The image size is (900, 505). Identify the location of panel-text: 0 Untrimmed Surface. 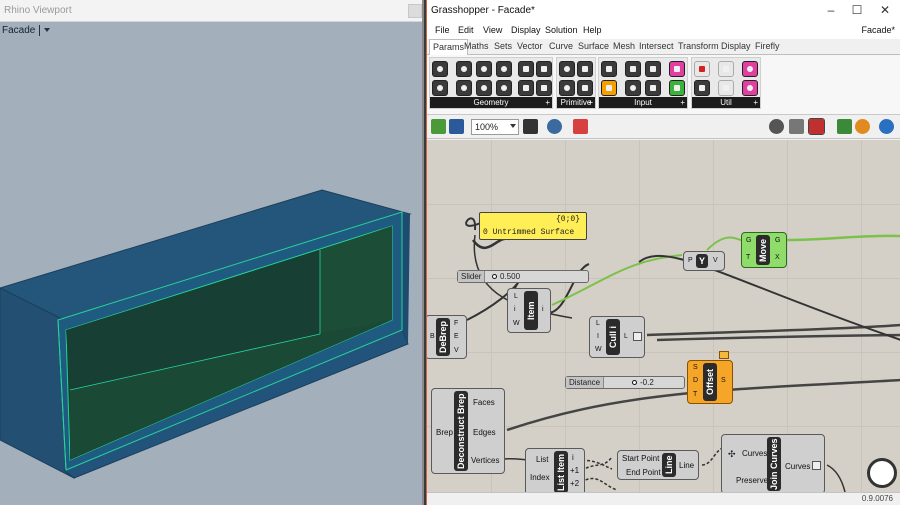
(529, 232).